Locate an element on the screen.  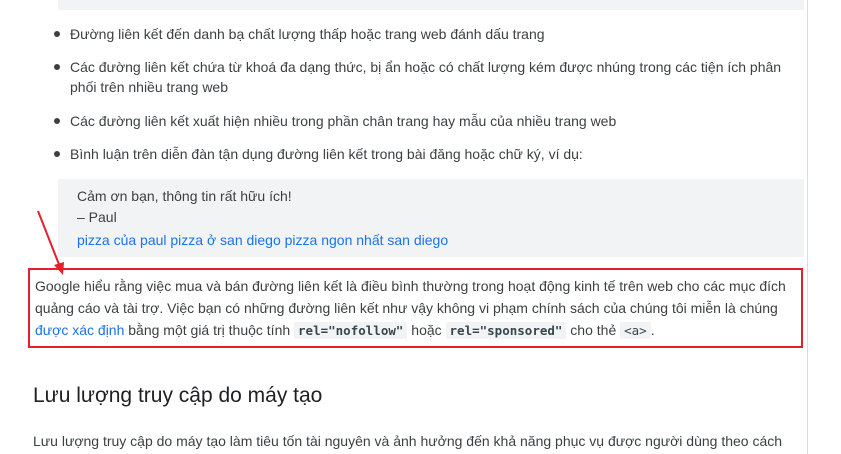
defined-link: được xác định is located at coordinates (79, 330).